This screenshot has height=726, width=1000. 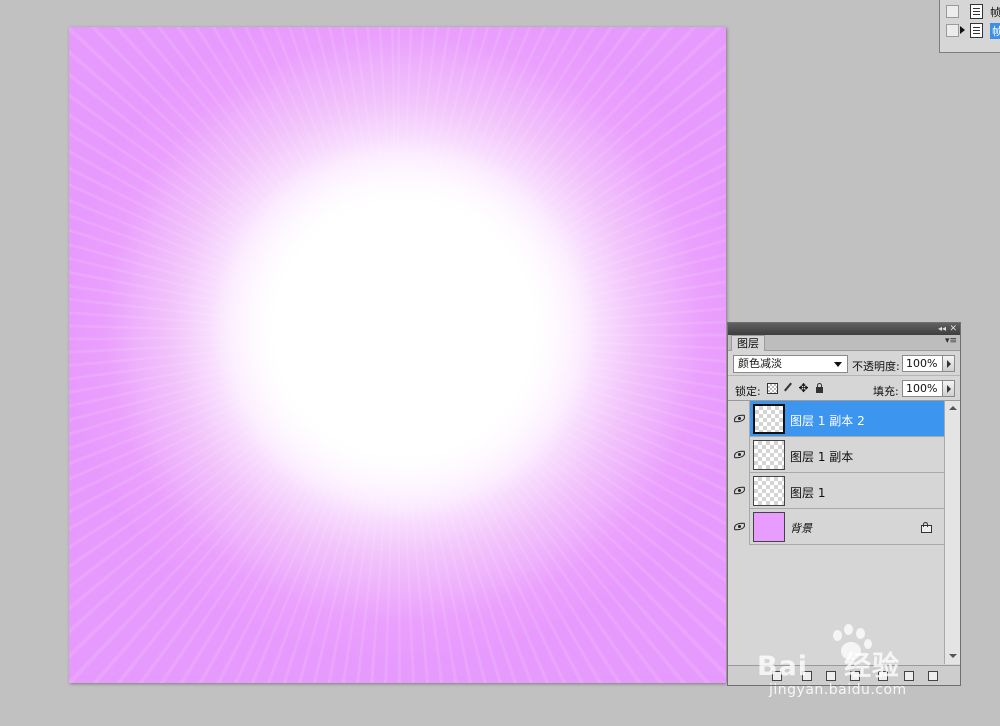 I want to click on blend-row: 颜色减淡 不透明度: 100%, so click(x=844, y=363).